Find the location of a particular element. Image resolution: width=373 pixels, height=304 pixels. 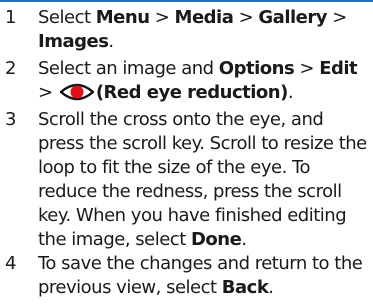

images-label: Images is located at coordinates (73, 41).